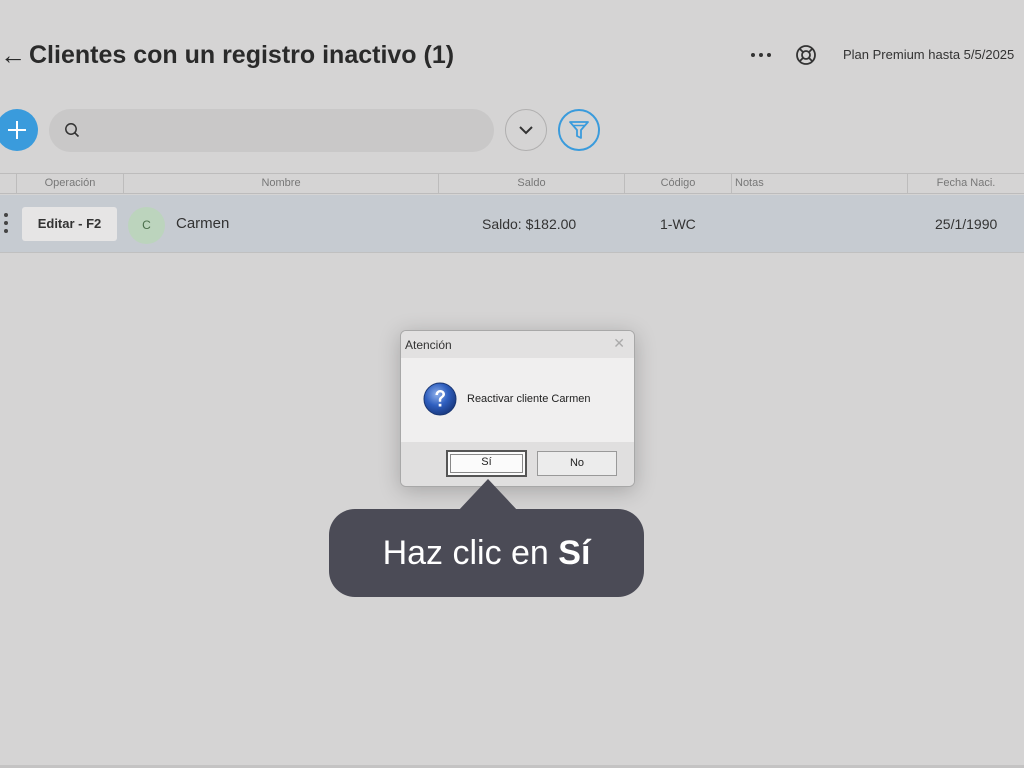  I want to click on dropdown-button, so click(526, 130).